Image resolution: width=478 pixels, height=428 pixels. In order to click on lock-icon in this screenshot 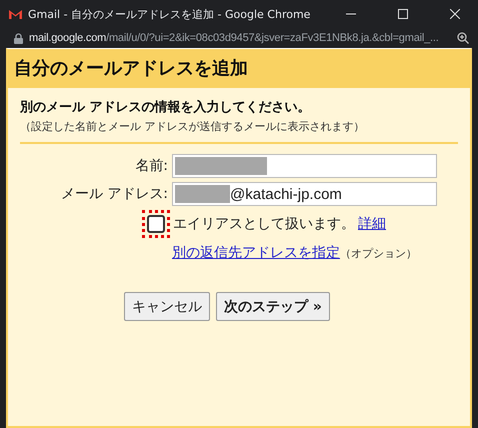, I will do `click(18, 38)`.